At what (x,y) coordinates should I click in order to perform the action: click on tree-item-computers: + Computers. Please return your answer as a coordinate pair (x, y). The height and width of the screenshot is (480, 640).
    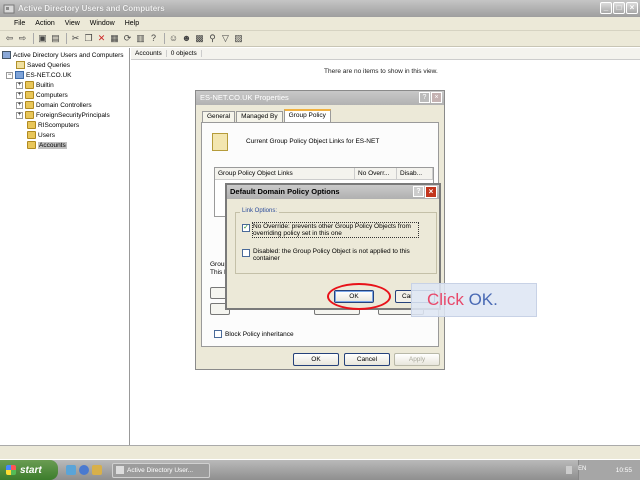
    Looking at the image, I should click on (42, 95).